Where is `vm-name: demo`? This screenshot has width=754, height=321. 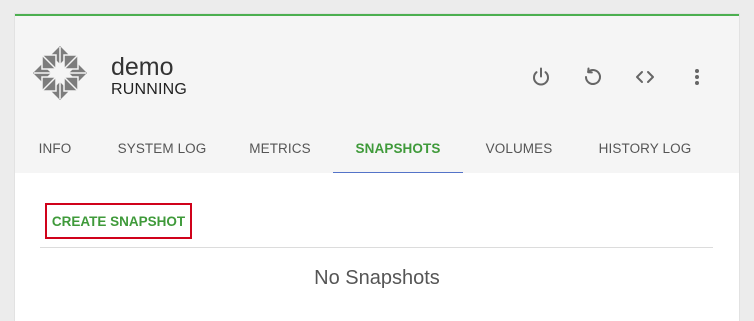
vm-name: demo is located at coordinates (142, 67).